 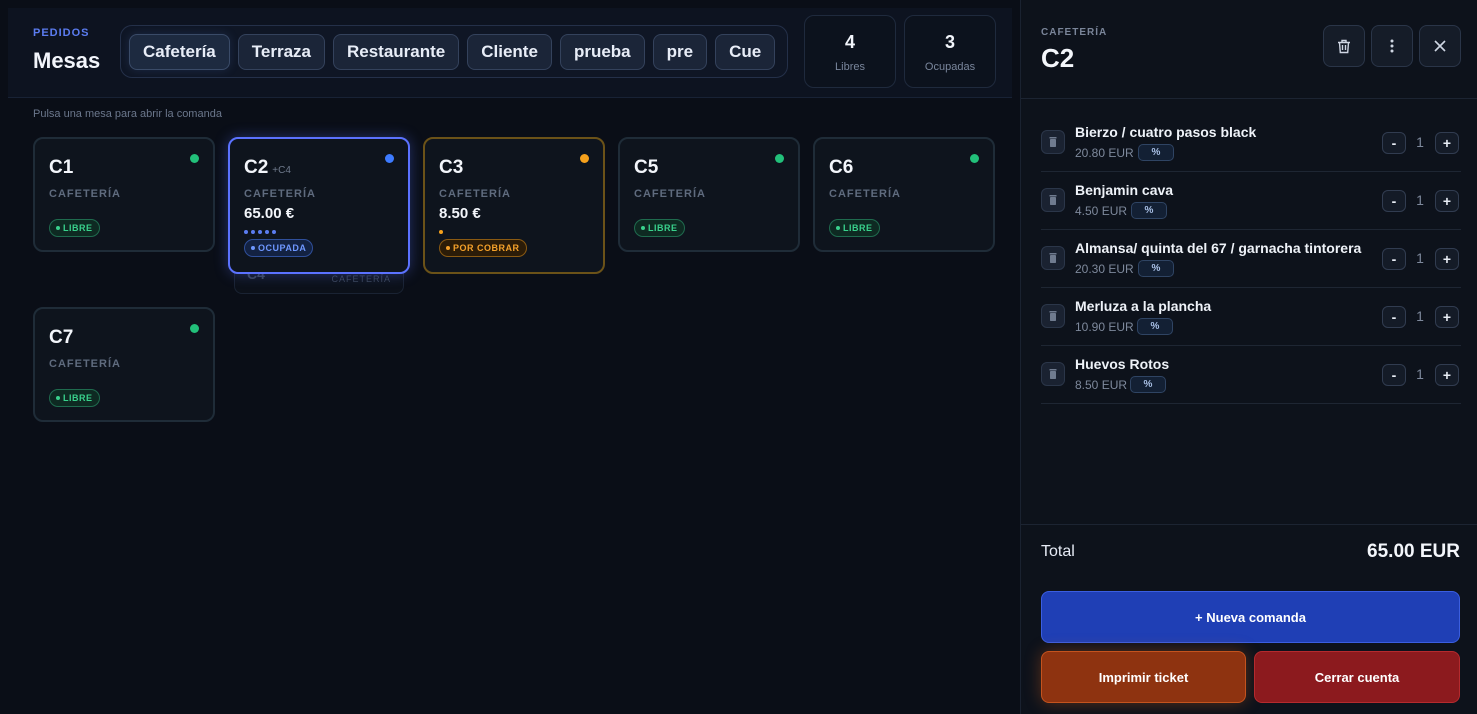 I want to click on table-card-c2: C2 +C4 CAFETERÍA 65.00 € OCUPADA, so click(x=319, y=205).